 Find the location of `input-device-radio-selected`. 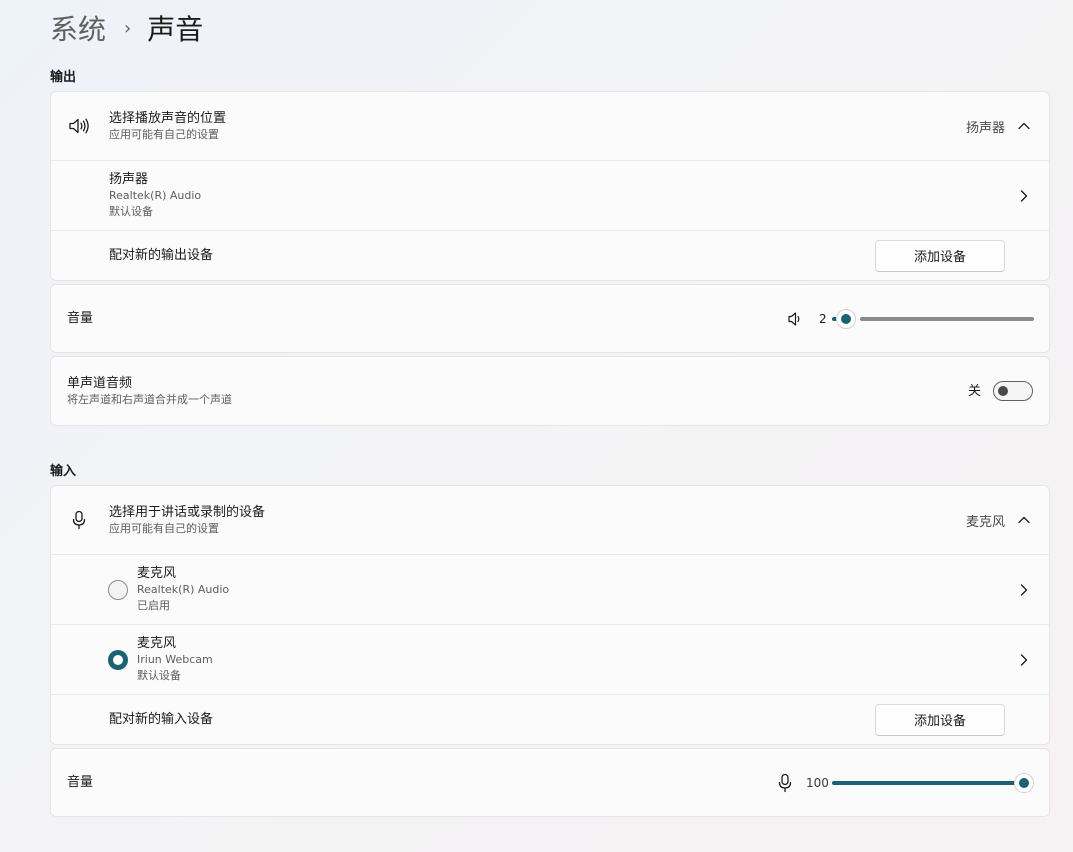

input-device-radio-selected is located at coordinates (118, 659).